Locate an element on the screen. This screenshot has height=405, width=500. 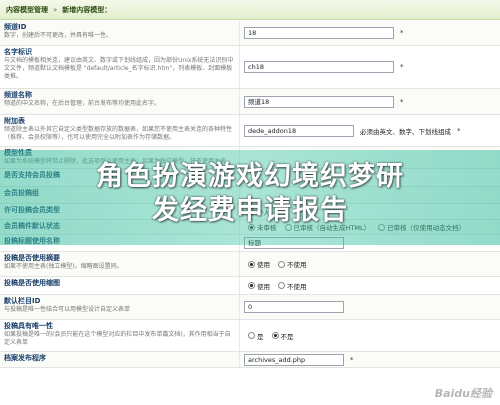
field-title: 投稿是否使用摘要 is located at coordinates (32, 258).